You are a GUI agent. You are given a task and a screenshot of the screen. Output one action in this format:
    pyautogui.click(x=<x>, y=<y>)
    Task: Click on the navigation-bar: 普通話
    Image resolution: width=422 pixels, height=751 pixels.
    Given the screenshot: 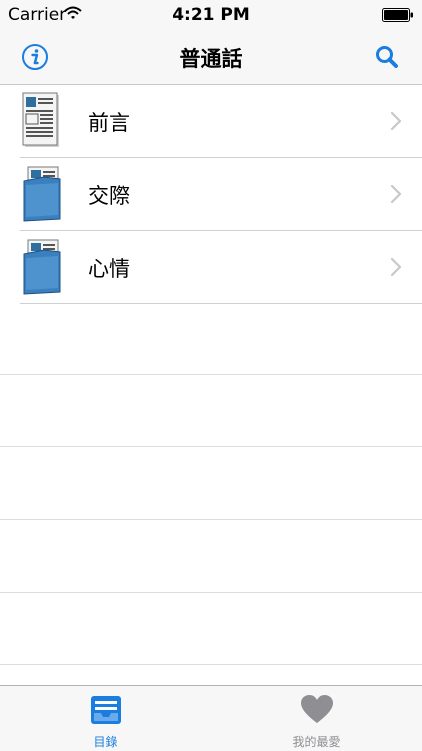 What is the action you would take?
    pyautogui.click(x=211, y=57)
    